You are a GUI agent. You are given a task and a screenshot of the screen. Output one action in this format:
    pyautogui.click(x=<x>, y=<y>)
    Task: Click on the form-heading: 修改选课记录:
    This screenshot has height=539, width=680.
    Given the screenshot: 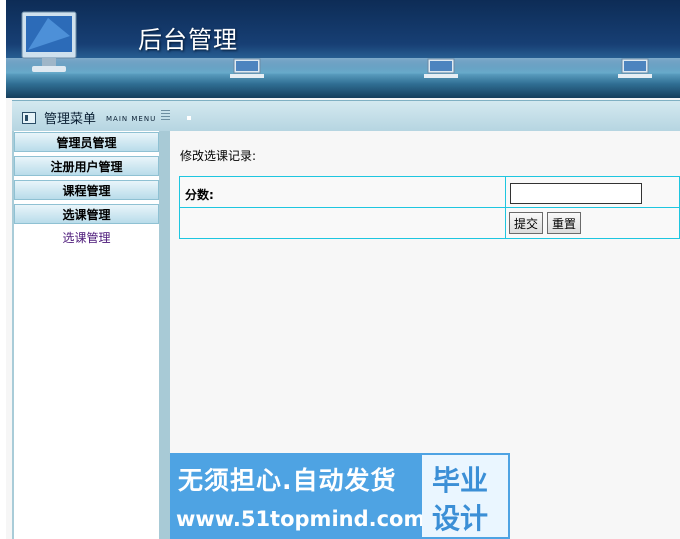 What is the action you would take?
    pyautogui.click(x=218, y=156)
    